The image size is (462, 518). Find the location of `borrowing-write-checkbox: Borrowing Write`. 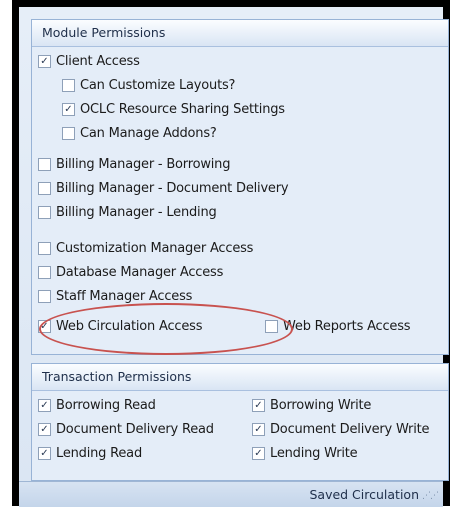

borrowing-write-checkbox: Borrowing Write is located at coordinates (311, 405).